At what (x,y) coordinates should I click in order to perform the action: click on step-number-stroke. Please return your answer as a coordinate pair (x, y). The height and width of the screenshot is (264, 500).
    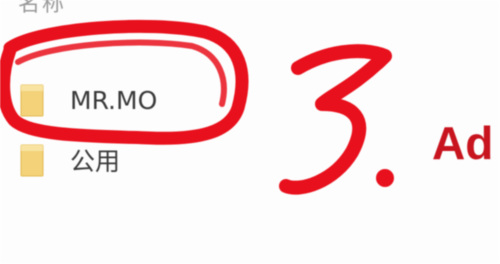
    Looking at the image, I should click on (335, 119).